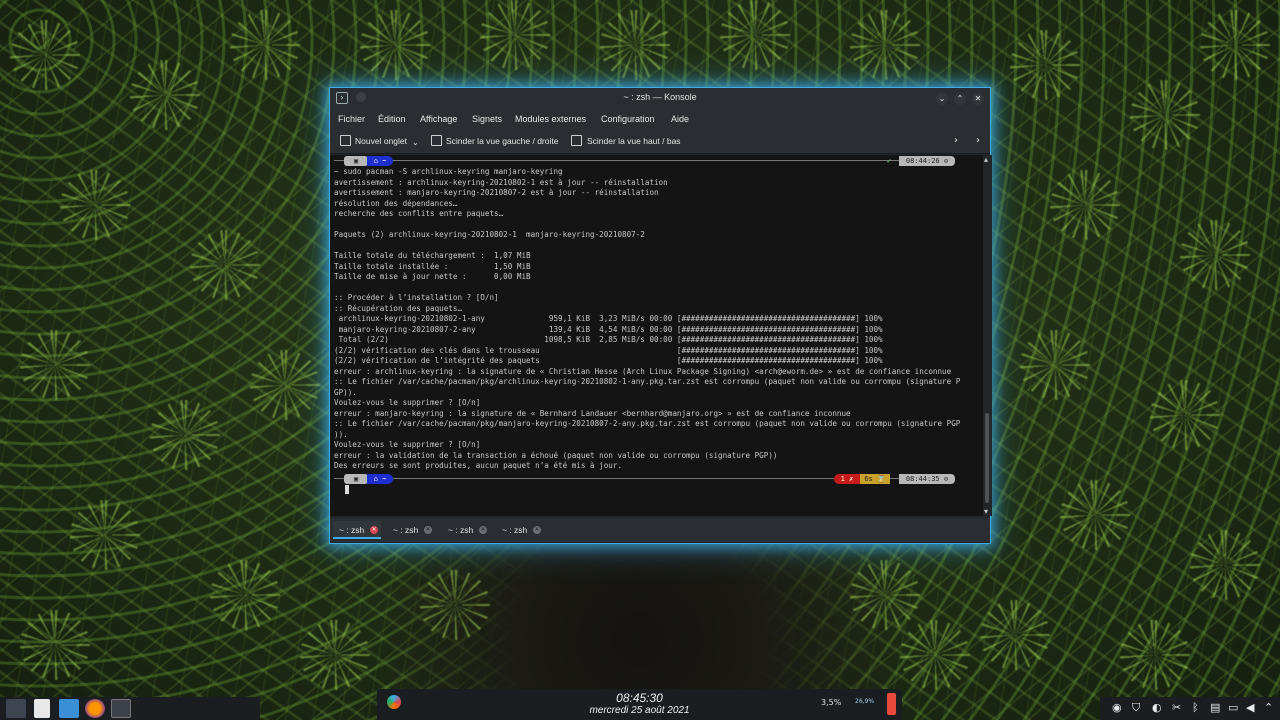 The height and width of the screenshot is (720, 1280). I want to click on split-left-right-button: Scinder la vue gauche / droite, so click(502, 141).